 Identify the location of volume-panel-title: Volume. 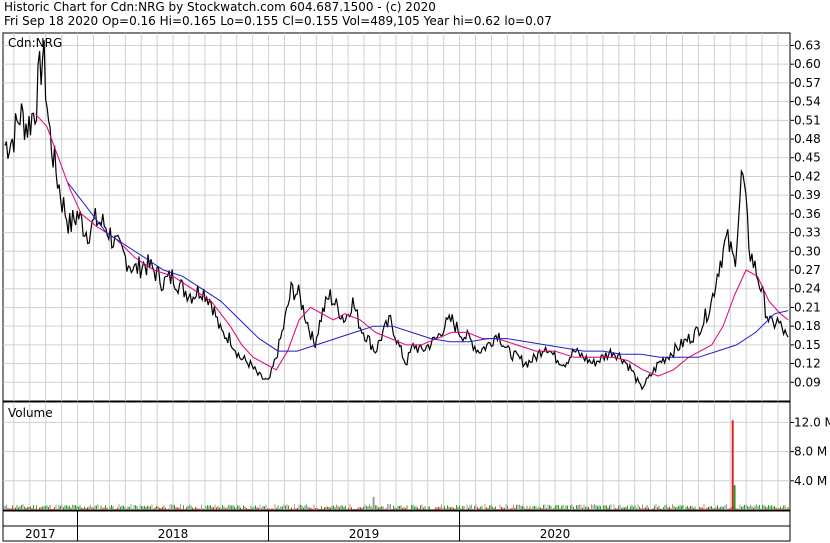
(30, 413).